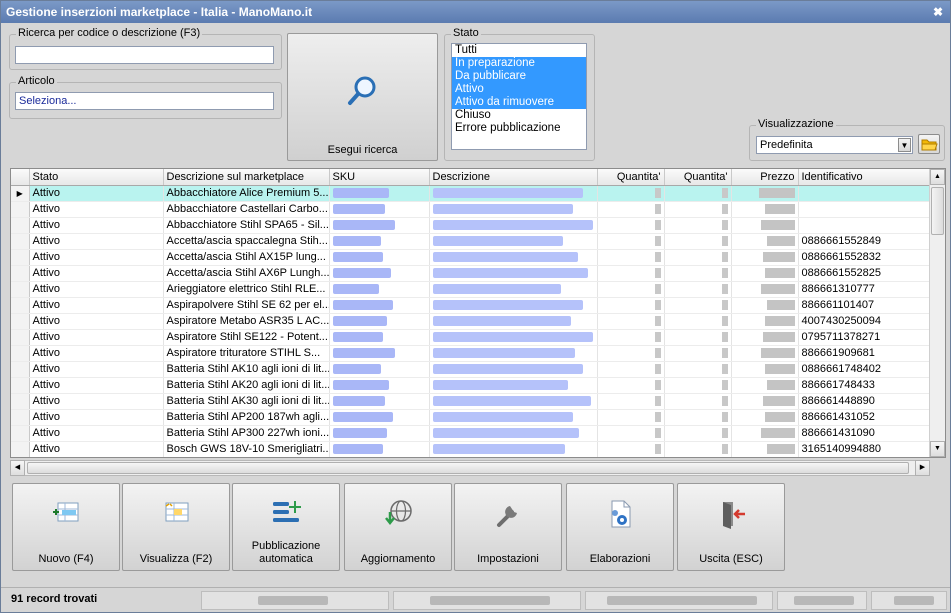 The width and height of the screenshot is (951, 613). I want to click on status-option-attivo-da-rimuovere: Attivo da rimuovere, so click(519, 102).